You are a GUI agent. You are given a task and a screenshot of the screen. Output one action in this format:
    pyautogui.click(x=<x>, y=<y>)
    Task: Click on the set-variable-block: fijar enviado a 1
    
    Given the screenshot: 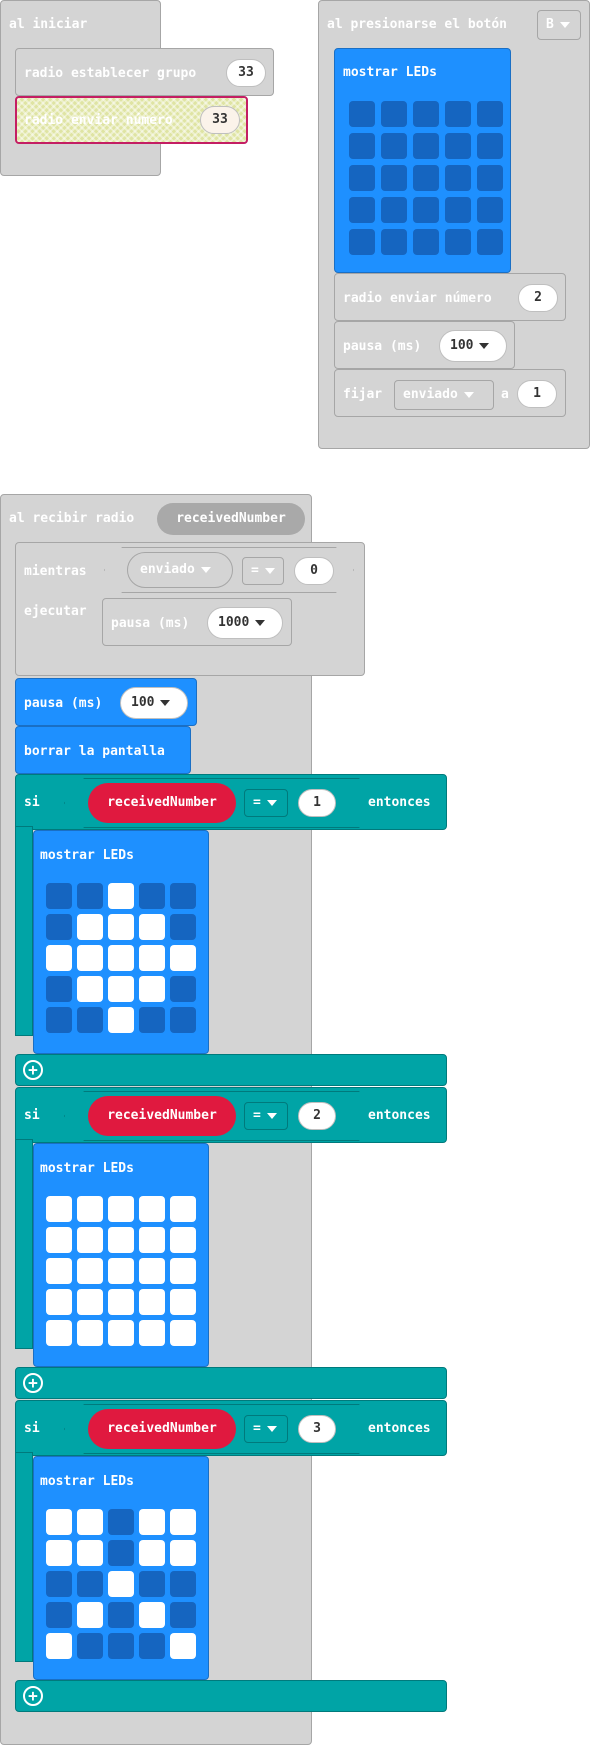 What is the action you would take?
    pyautogui.click(x=450, y=393)
    